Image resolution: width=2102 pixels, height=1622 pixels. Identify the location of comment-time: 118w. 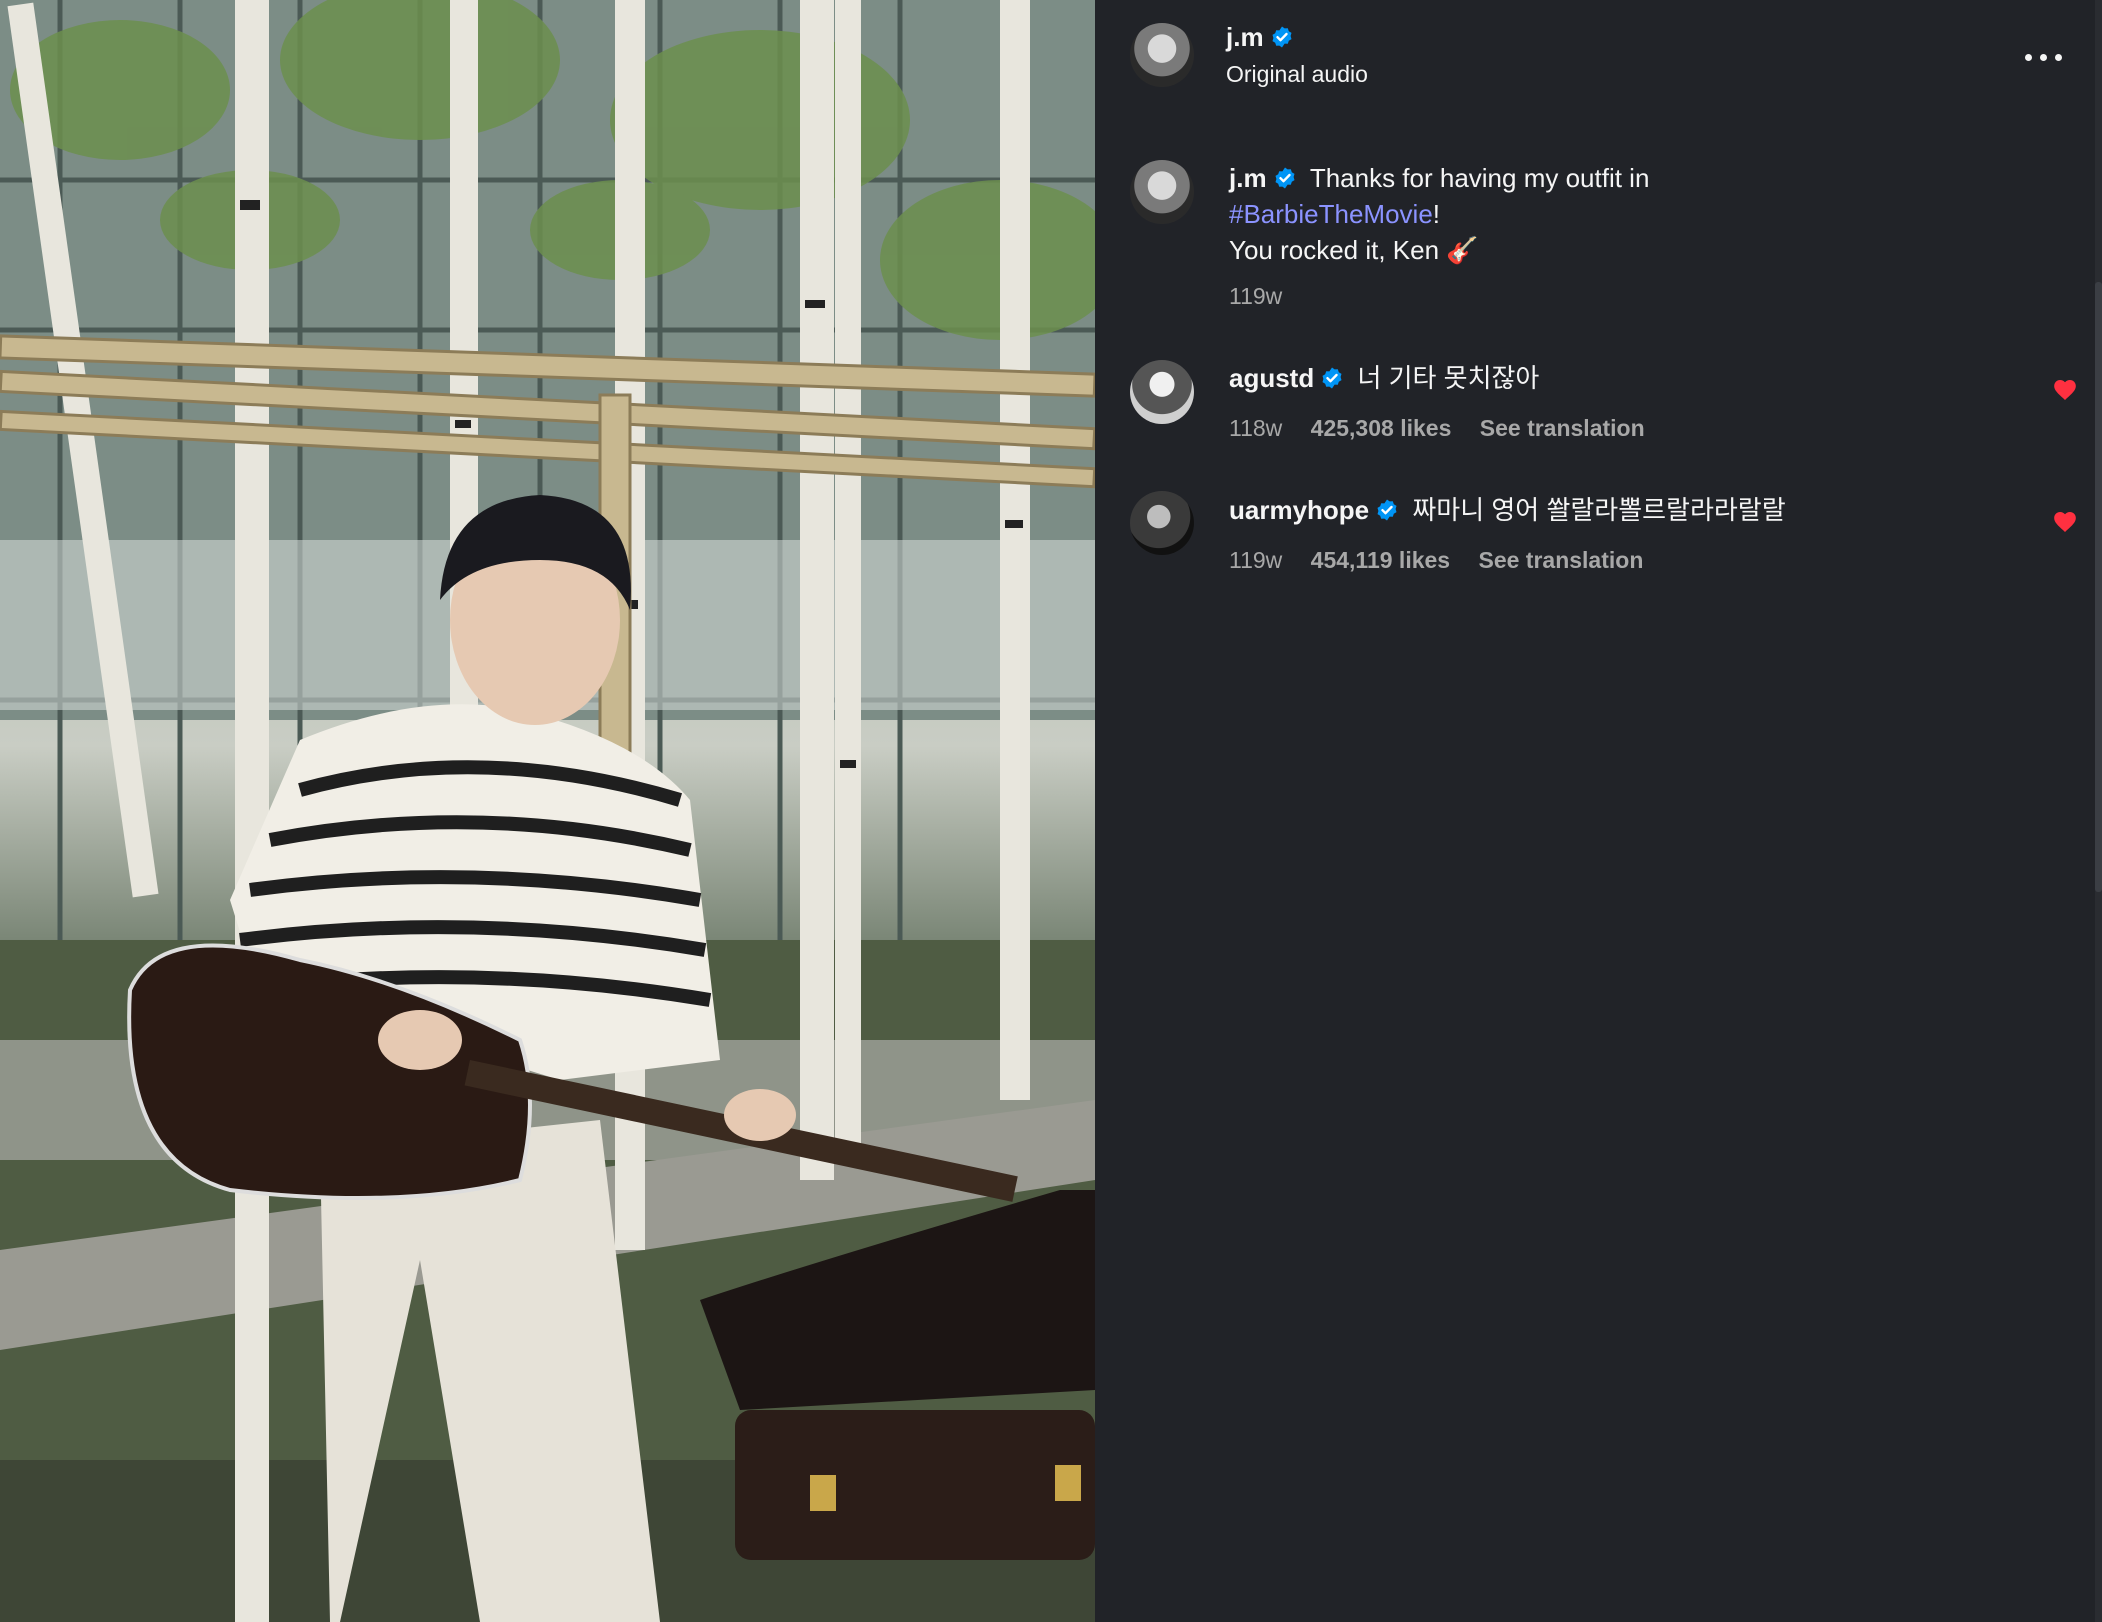
(1255, 428).